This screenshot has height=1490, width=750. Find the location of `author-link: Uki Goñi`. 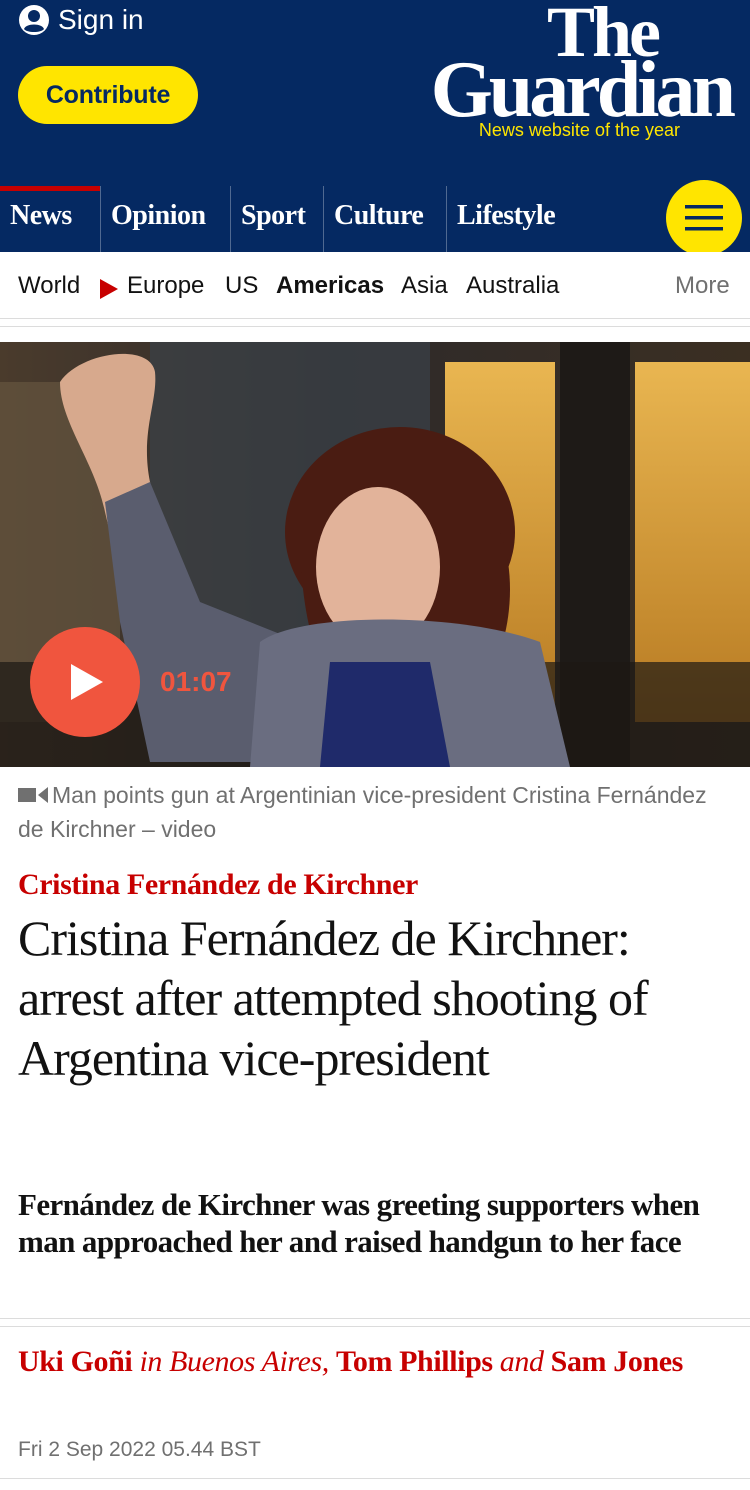

author-link: Uki Goñi is located at coordinates (75, 1361).